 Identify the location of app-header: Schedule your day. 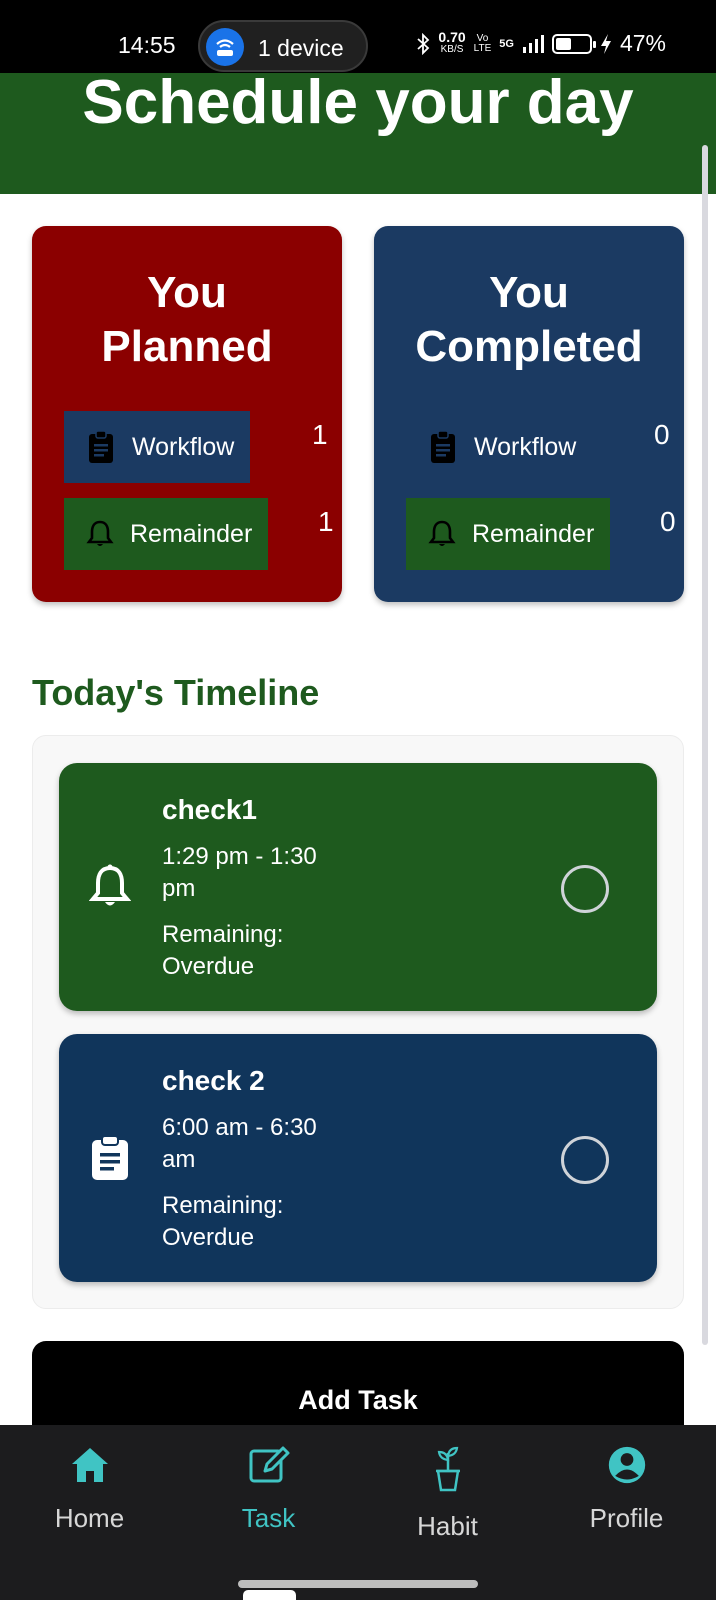
(358, 131).